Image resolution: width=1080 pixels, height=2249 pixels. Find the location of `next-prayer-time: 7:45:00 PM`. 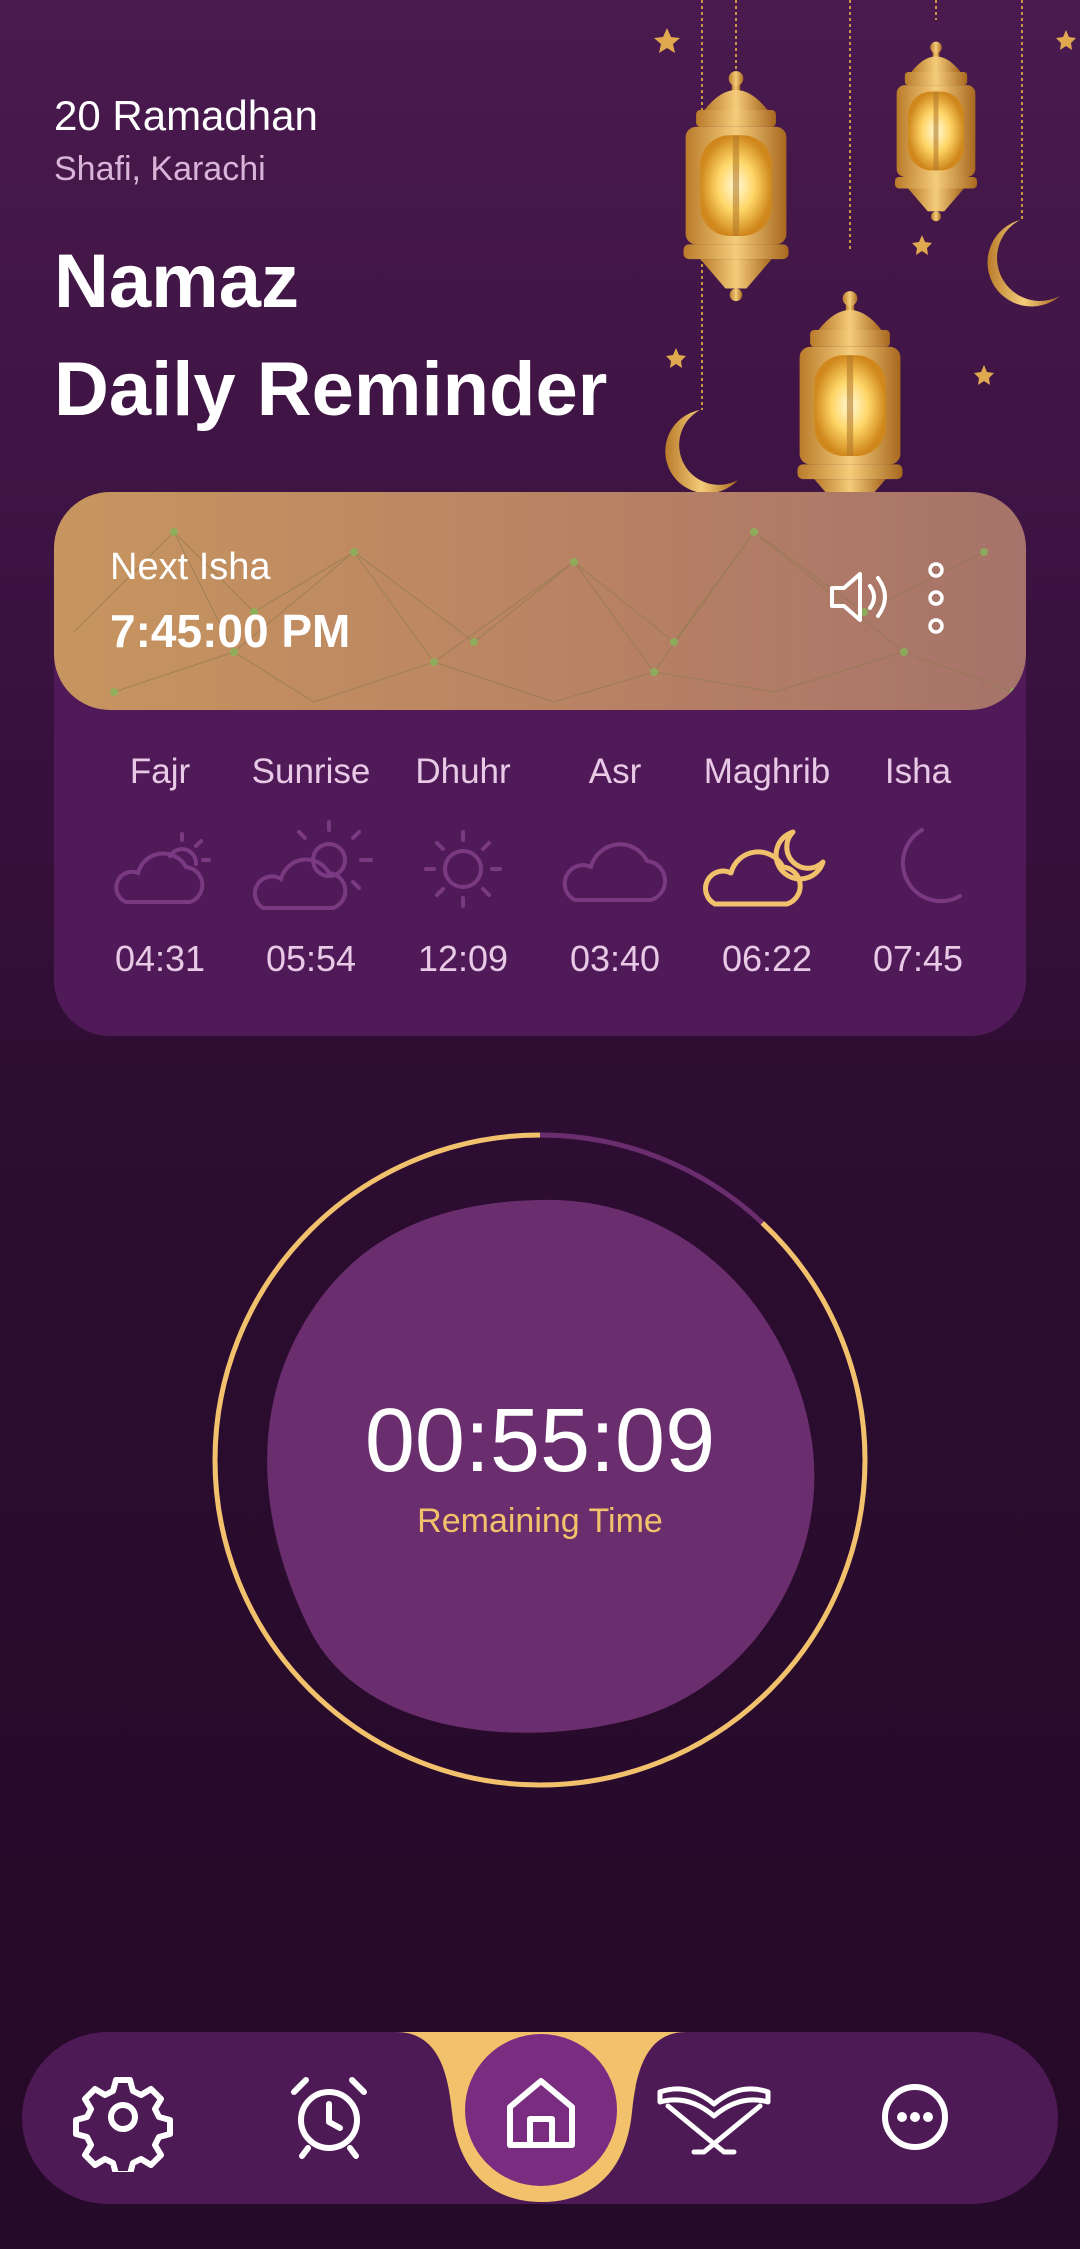

next-prayer-time: 7:45:00 PM is located at coordinates (230, 631).